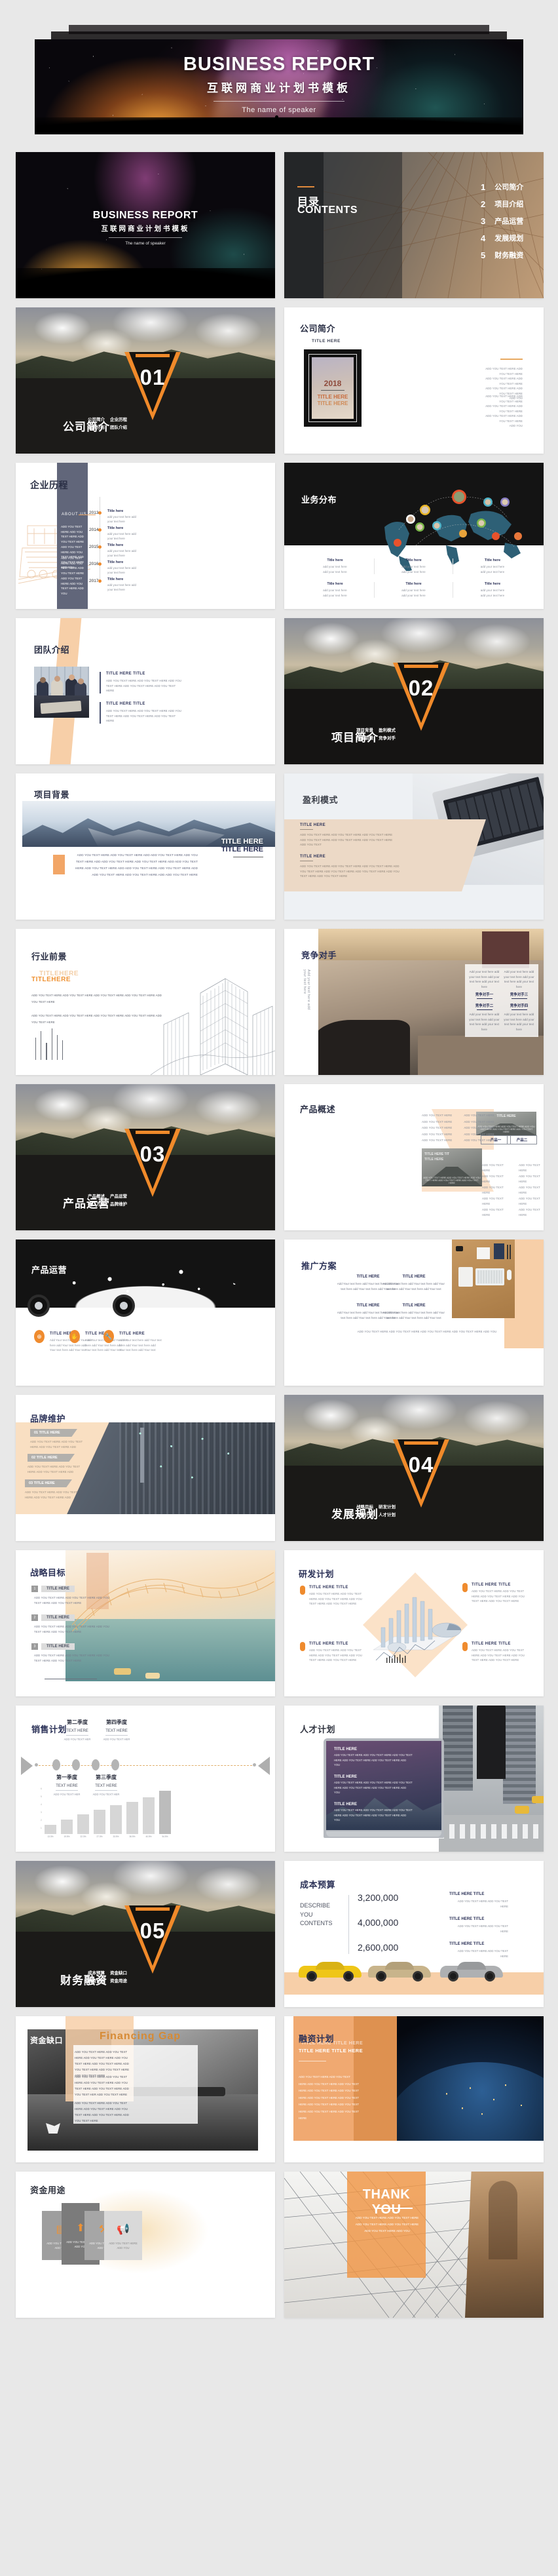 The width and height of the screenshot is (558, 2576). I want to click on contents-item: 5 财务融资, so click(510, 254).